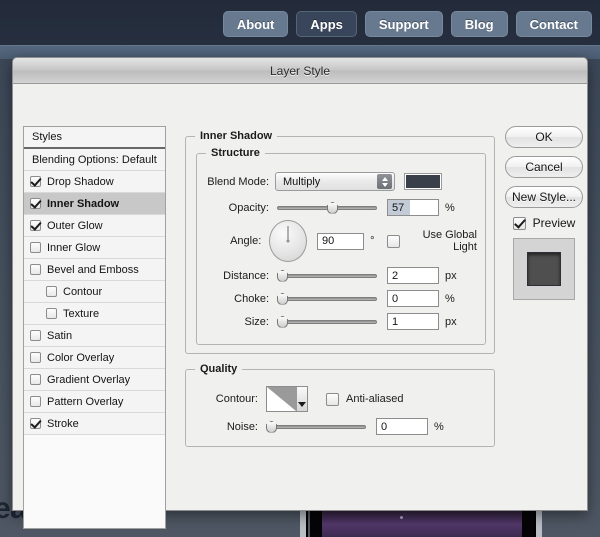 The image size is (600, 537). I want to click on style-item-label: Inner Glow, so click(74, 247).